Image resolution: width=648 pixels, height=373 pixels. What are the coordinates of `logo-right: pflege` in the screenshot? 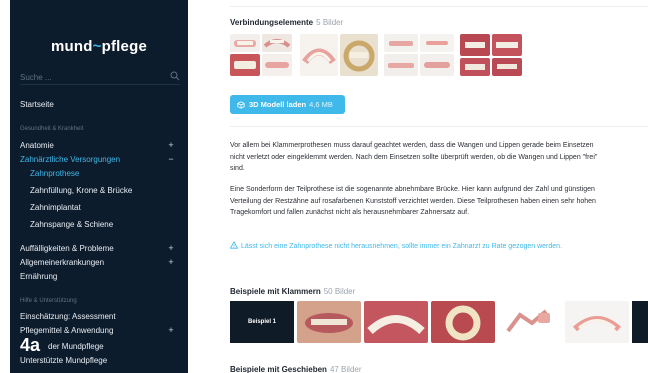 It's located at (124, 46).